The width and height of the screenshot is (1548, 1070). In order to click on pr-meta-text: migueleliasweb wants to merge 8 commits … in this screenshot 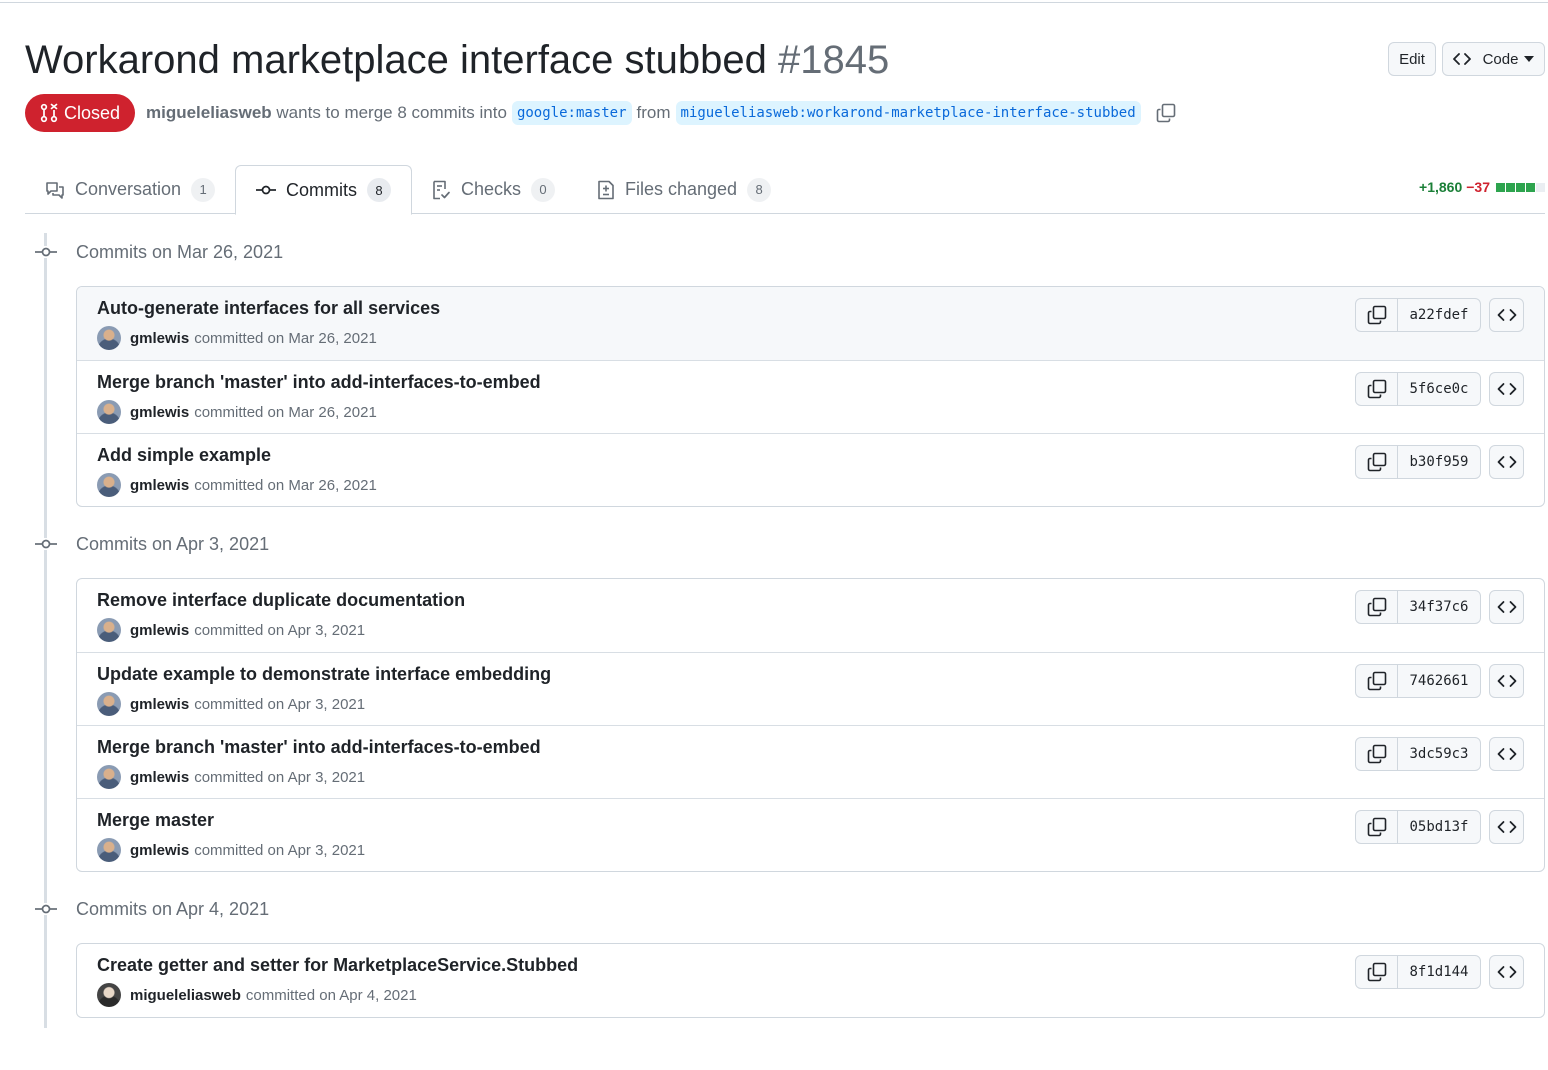, I will do `click(326, 113)`.